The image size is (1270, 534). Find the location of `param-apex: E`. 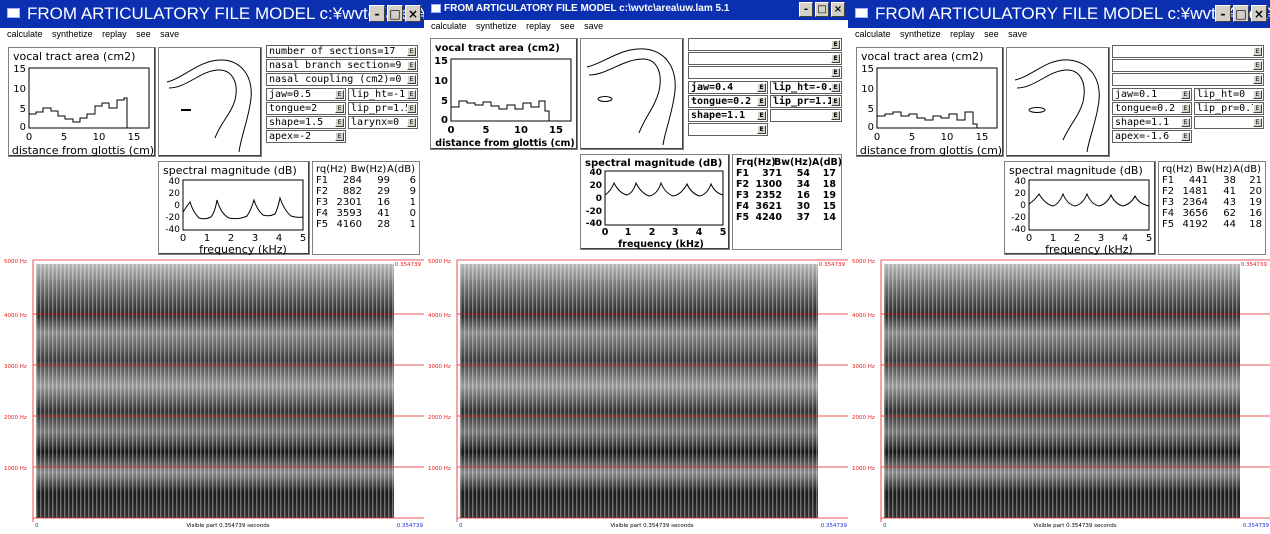

param-apex: E is located at coordinates (728, 129).